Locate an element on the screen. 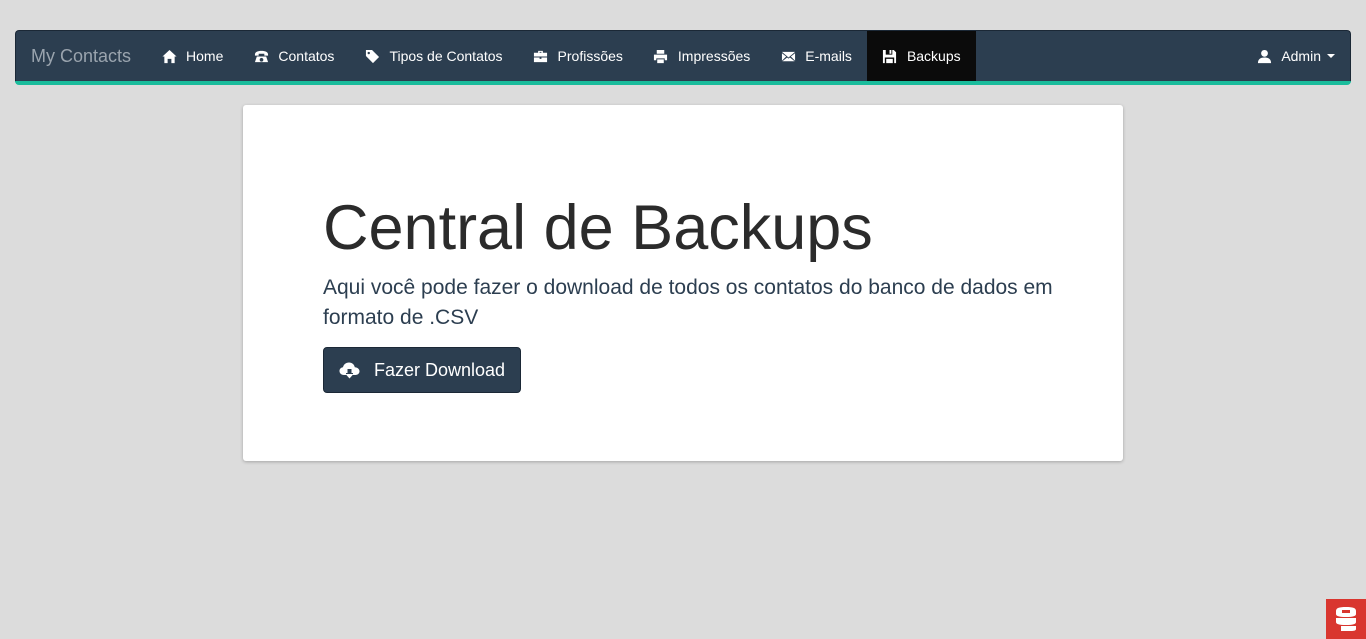 The width and height of the screenshot is (1366, 639). nav-item-backups: Backups is located at coordinates (921, 56).